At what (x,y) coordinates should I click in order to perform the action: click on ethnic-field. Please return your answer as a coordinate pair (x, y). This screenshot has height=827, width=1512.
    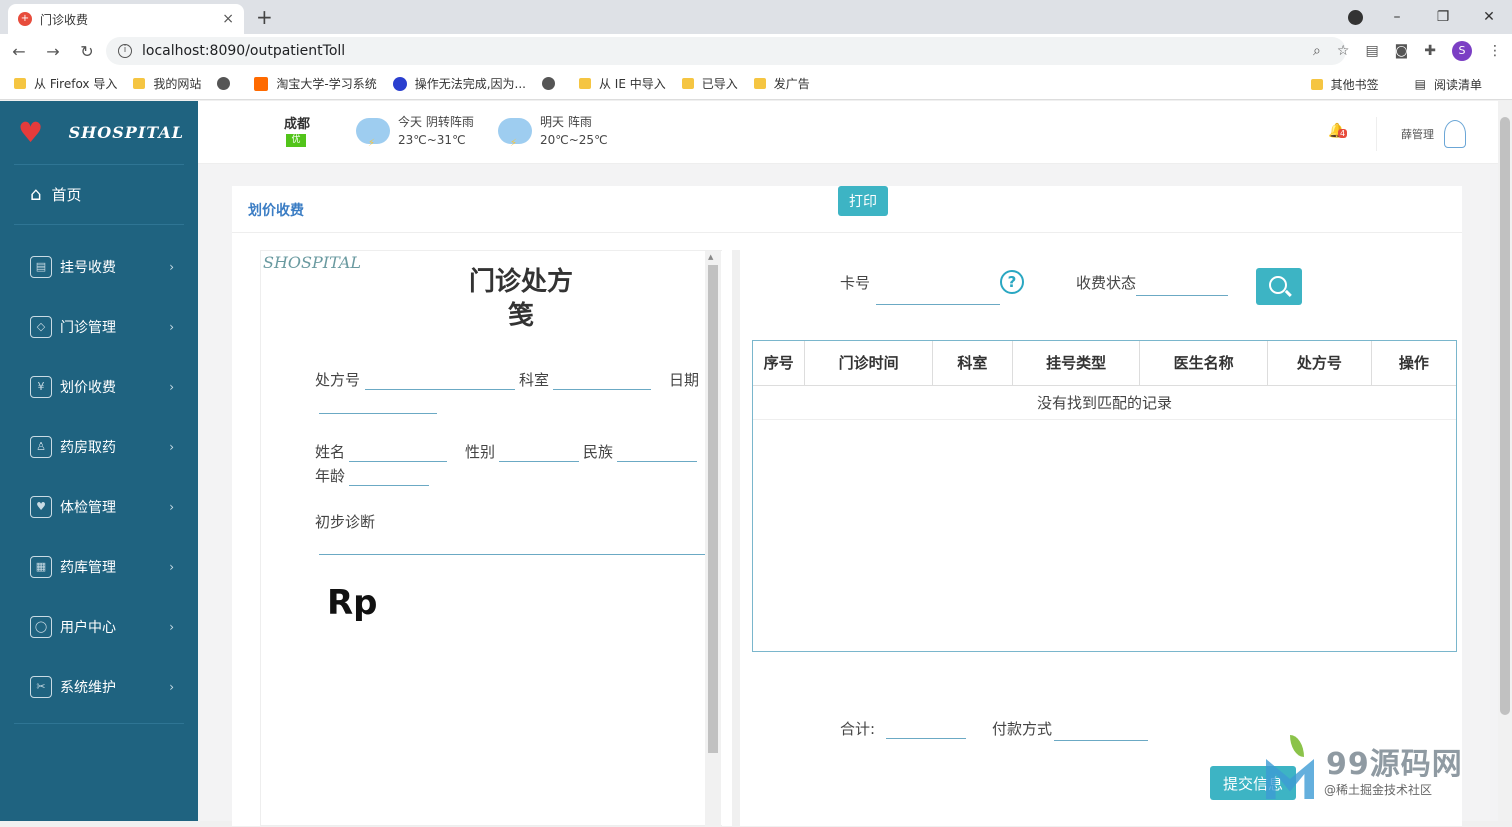
    Looking at the image, I should click on (657, 461).